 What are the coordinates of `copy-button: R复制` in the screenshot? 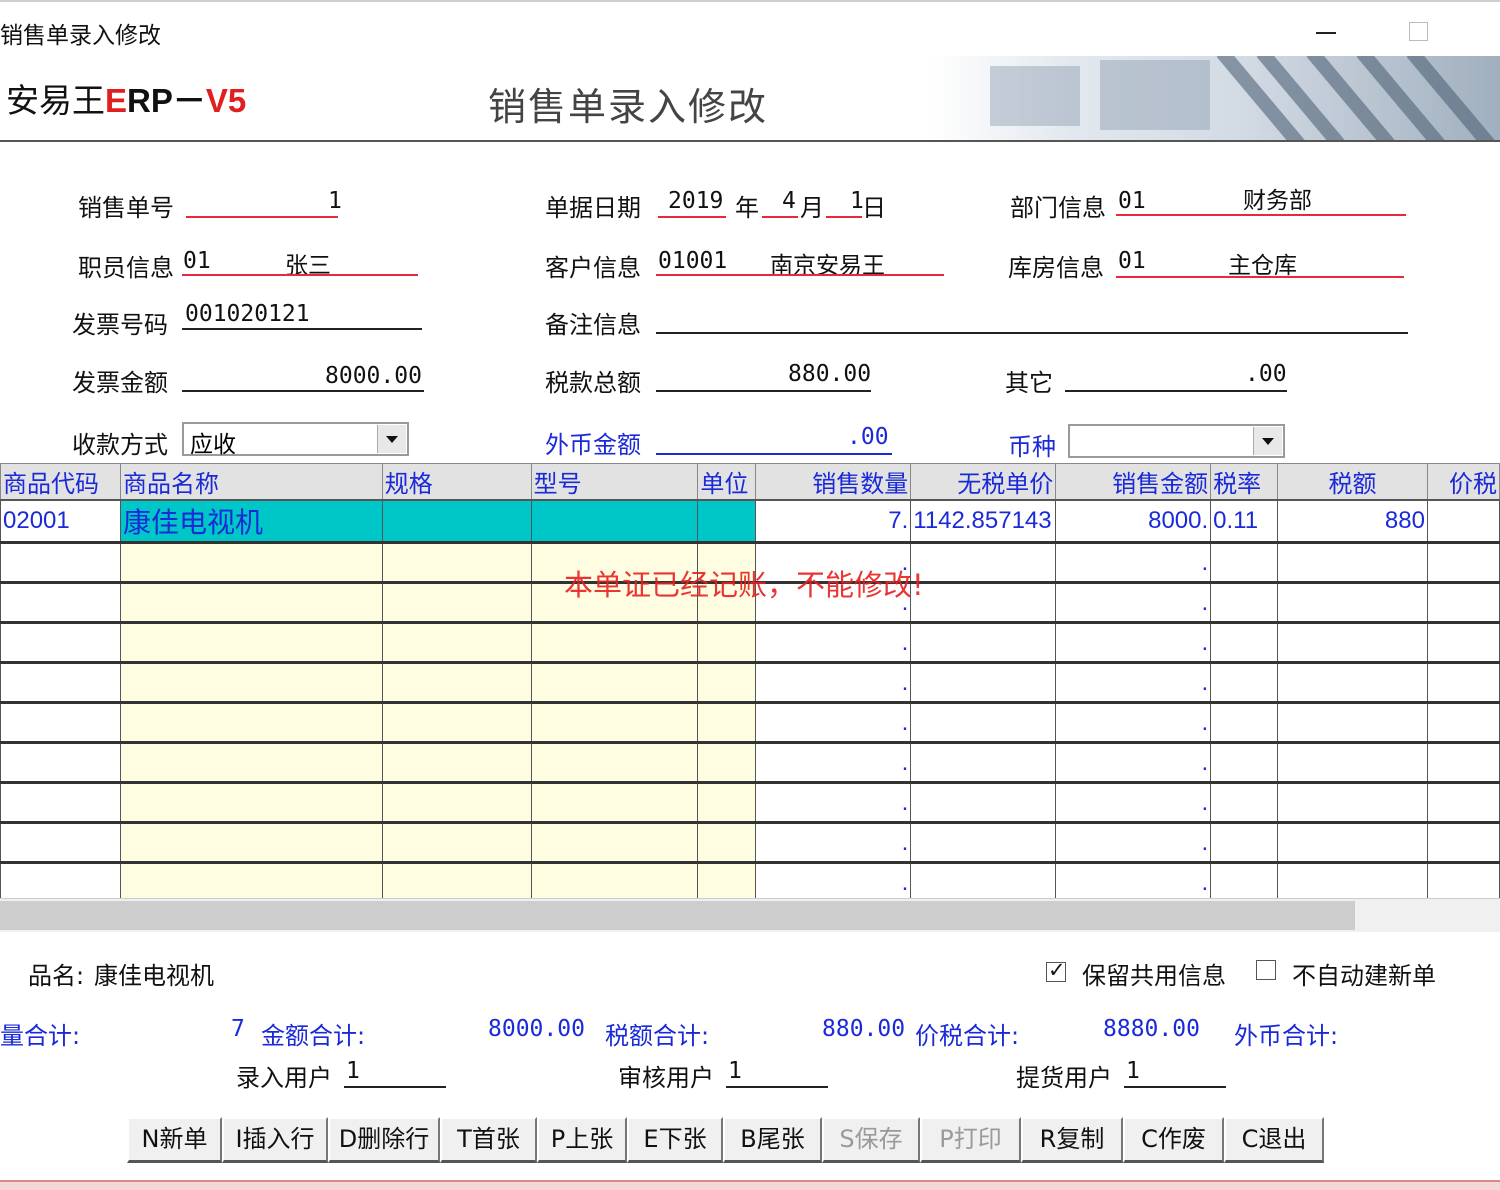 It's located at (1072, 1140).